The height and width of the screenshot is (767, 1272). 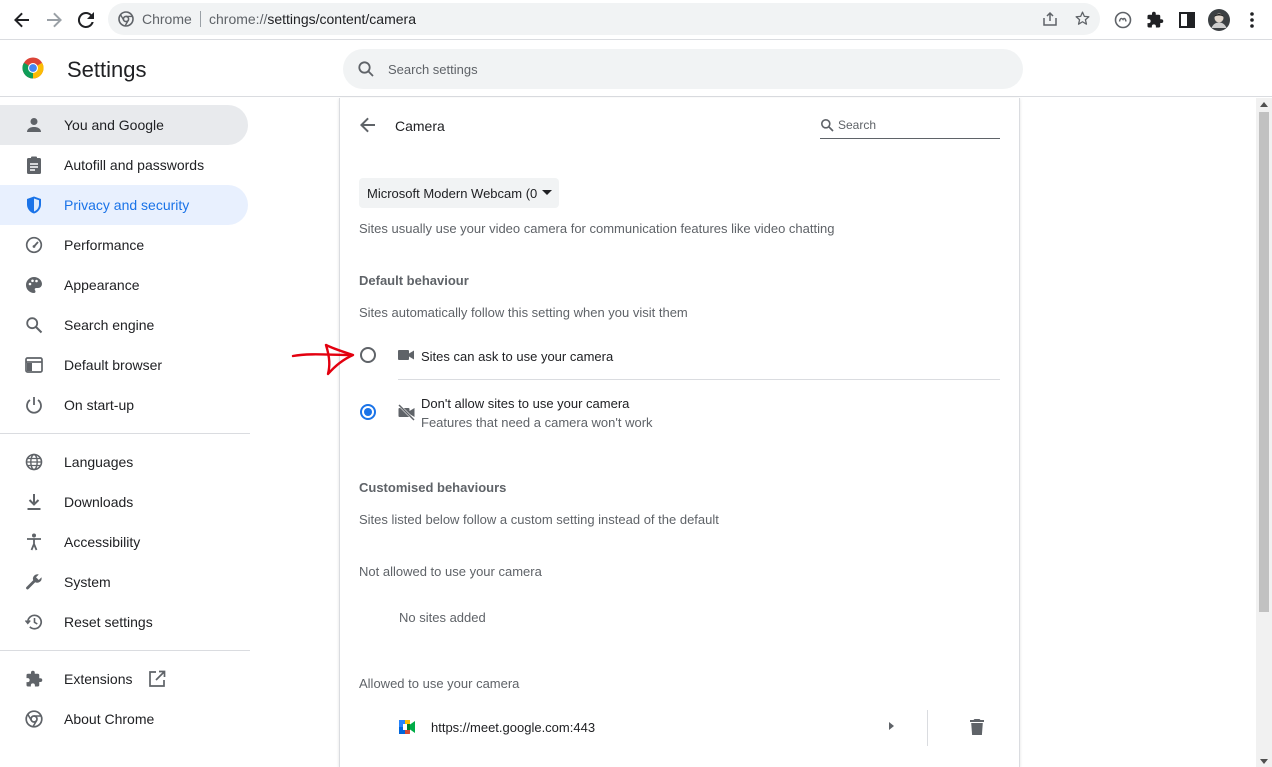 What do you see at coordinates (683, 69) in the screenshot?
I see `settings-search-input: Search settings` at bounding box center [683, 69].